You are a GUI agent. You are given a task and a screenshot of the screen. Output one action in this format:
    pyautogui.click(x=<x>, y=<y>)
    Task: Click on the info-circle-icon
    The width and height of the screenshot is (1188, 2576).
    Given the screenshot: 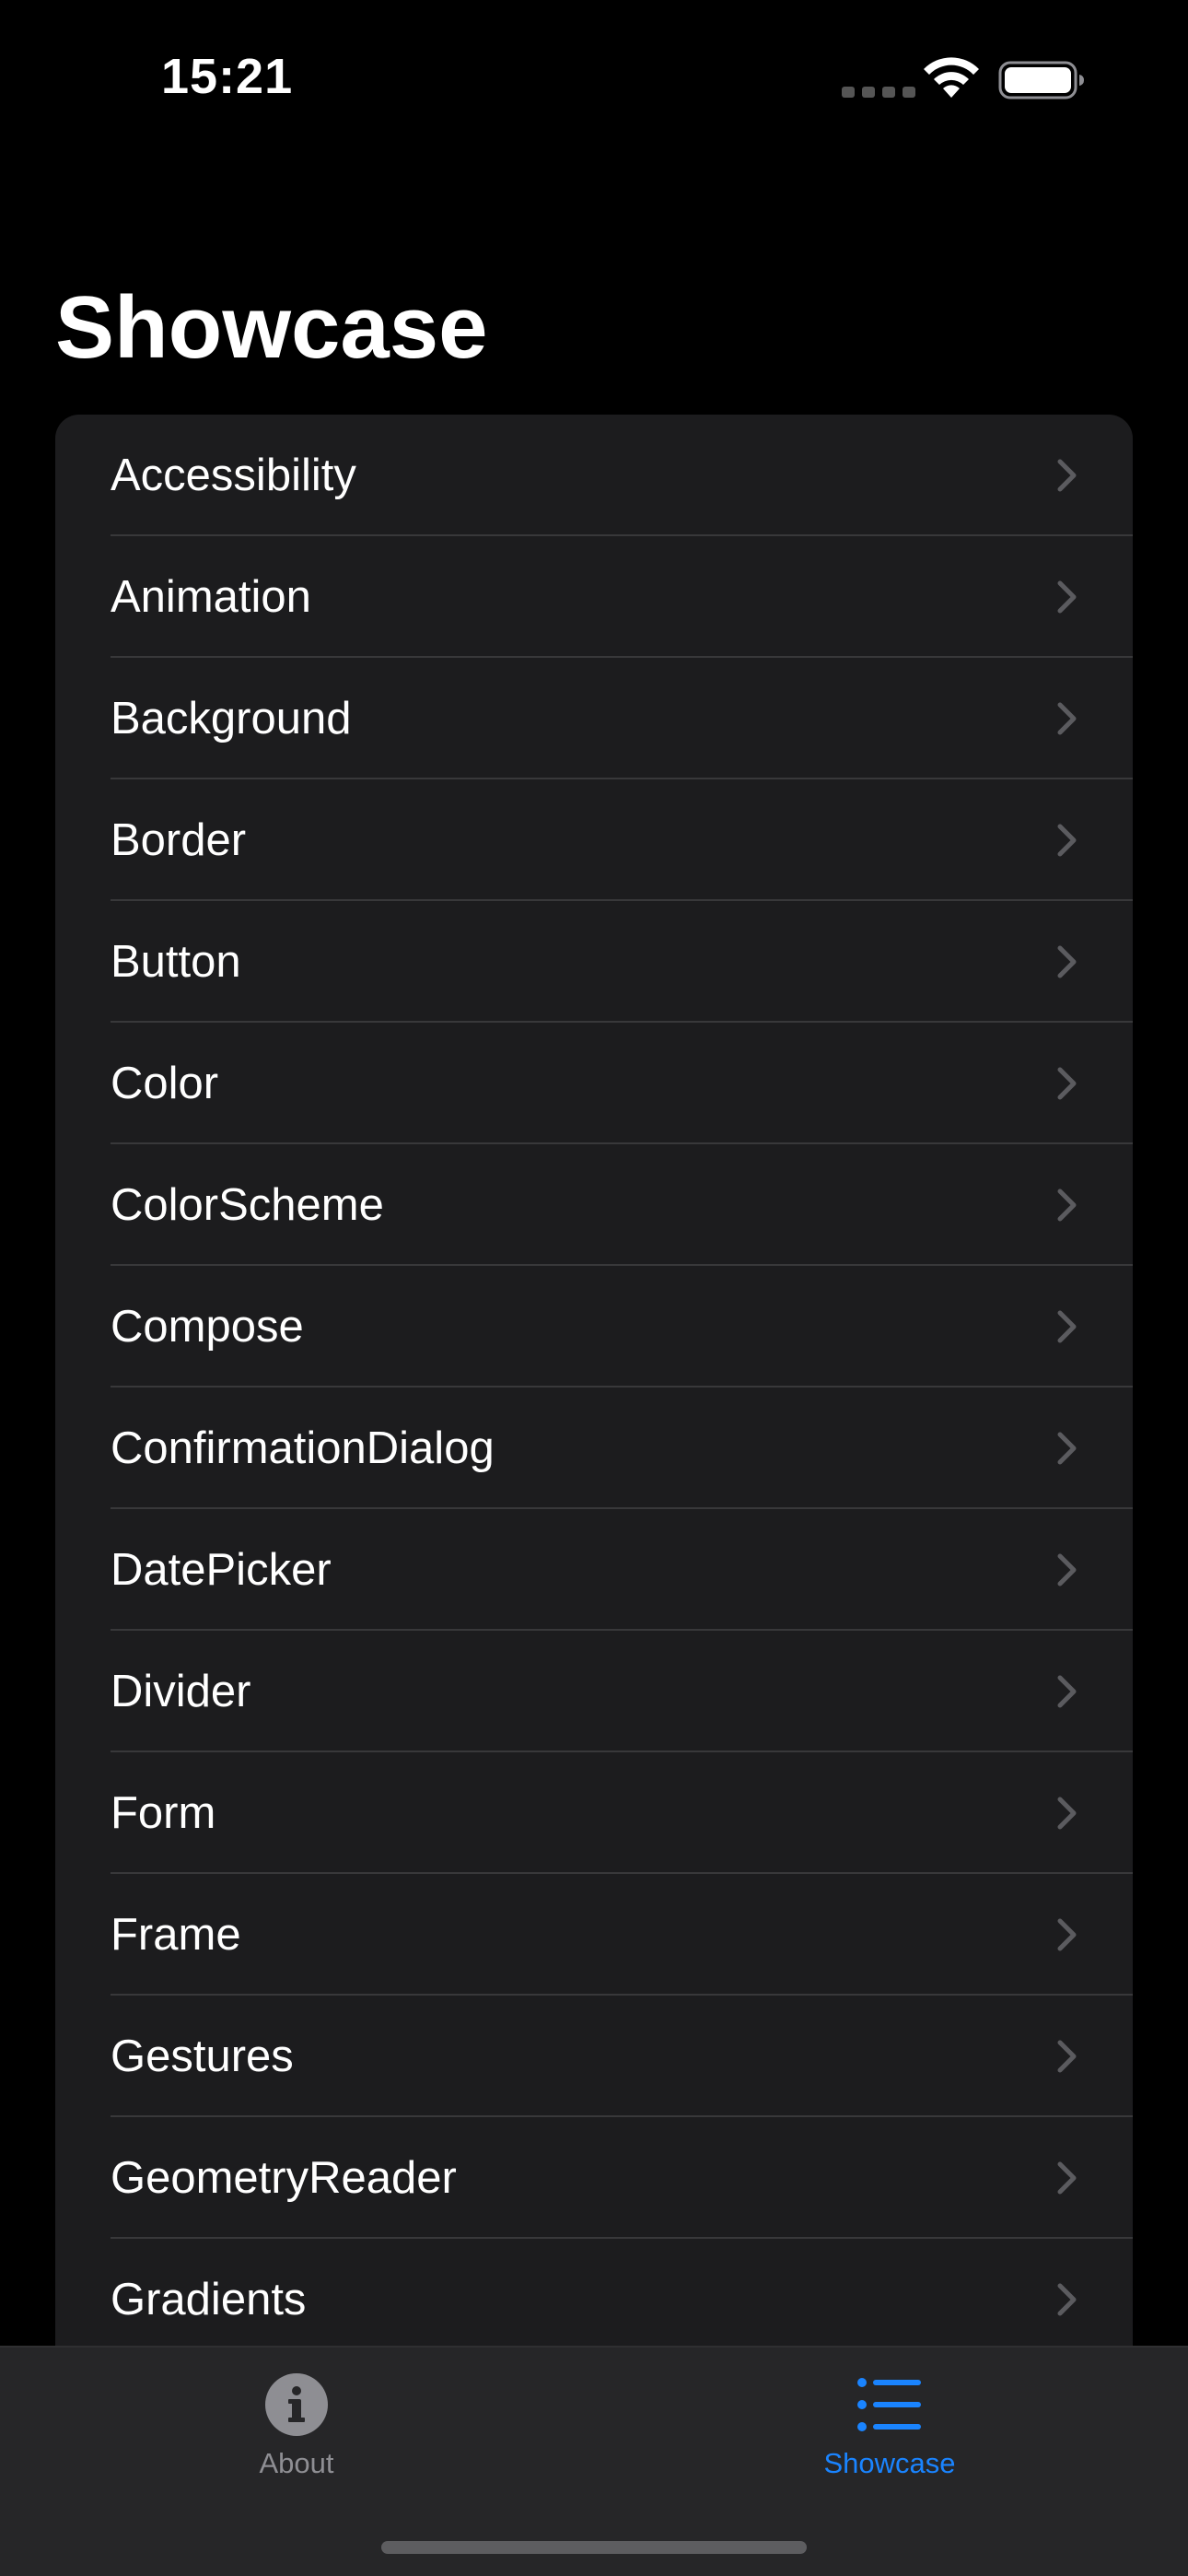 What is the action you would take?
    pyautogui.click(x=296, y=2404)
    